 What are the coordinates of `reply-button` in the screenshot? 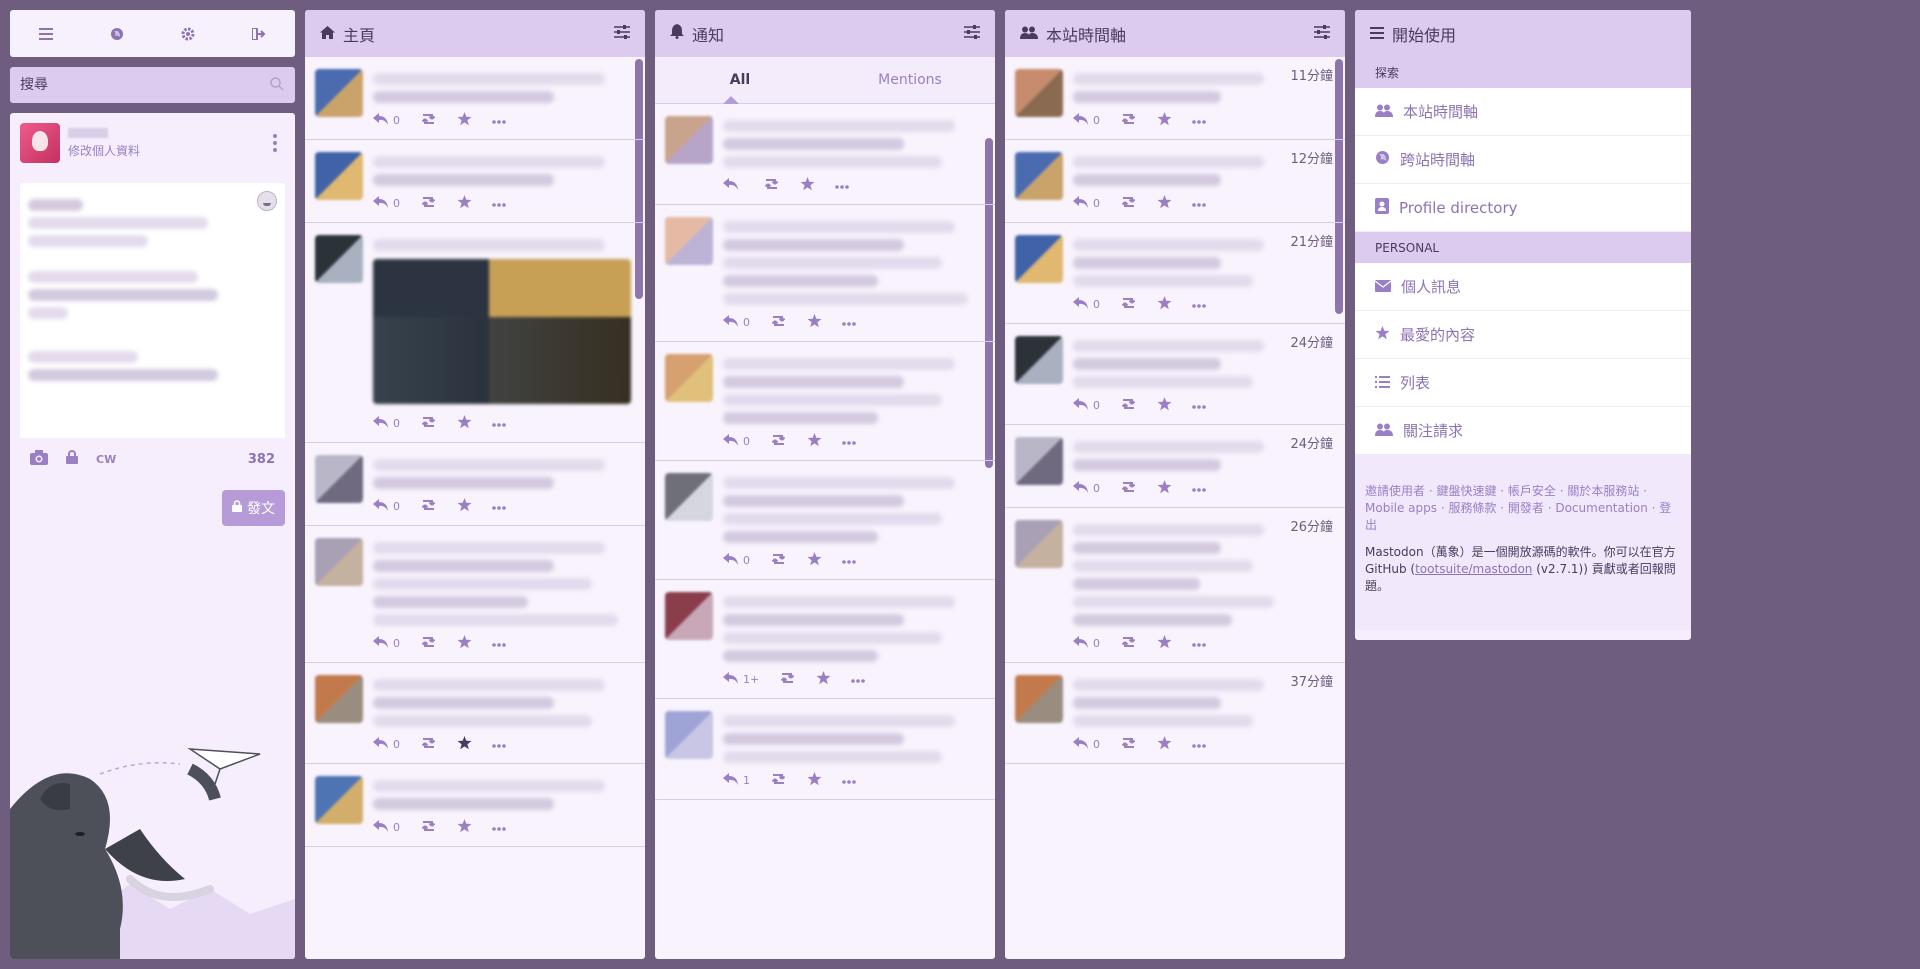 It's located at (733, 185).